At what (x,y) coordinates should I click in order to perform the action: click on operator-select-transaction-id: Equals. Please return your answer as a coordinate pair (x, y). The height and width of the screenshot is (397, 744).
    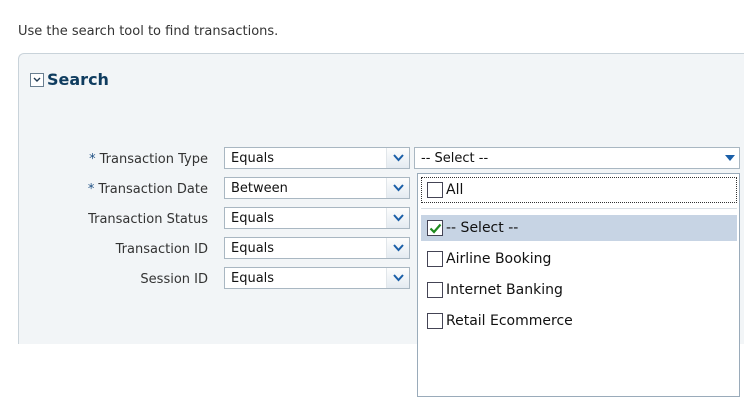
    Looking at the image, I should click on (317, 248).